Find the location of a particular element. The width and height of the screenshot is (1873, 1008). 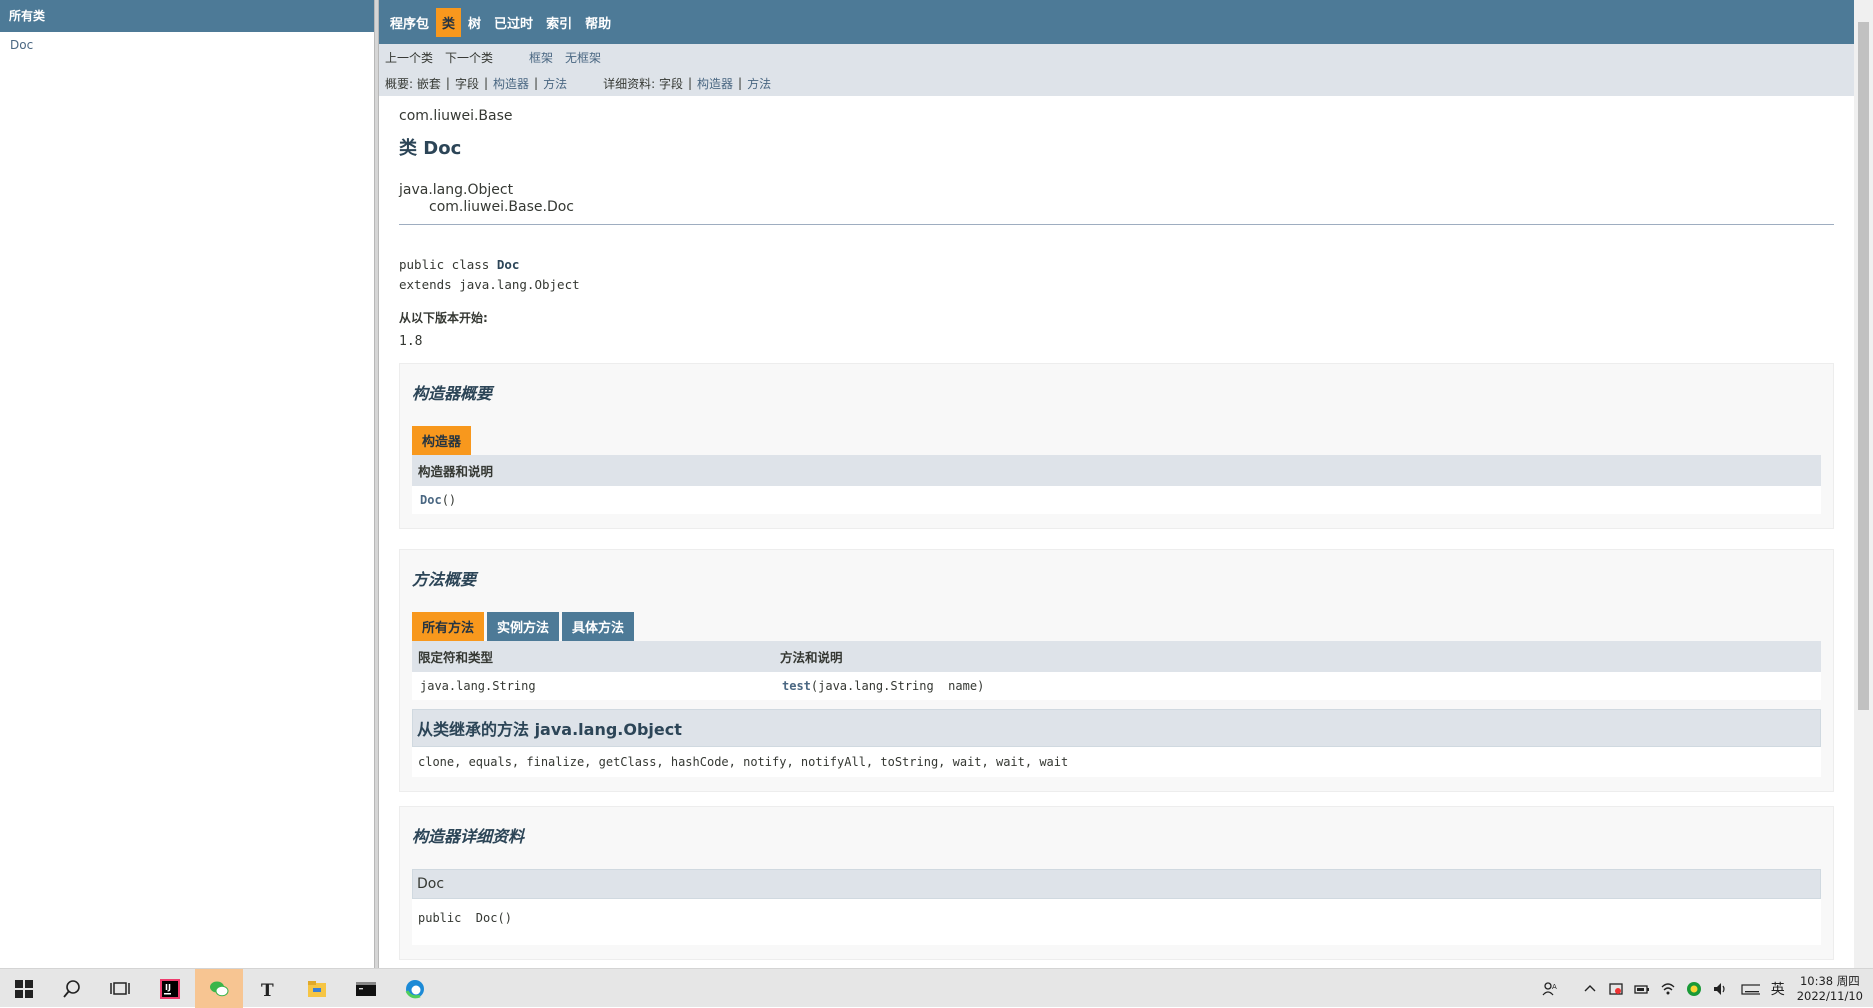

taskbar-app-intellij: IJ is located at coordinates (170, 988).